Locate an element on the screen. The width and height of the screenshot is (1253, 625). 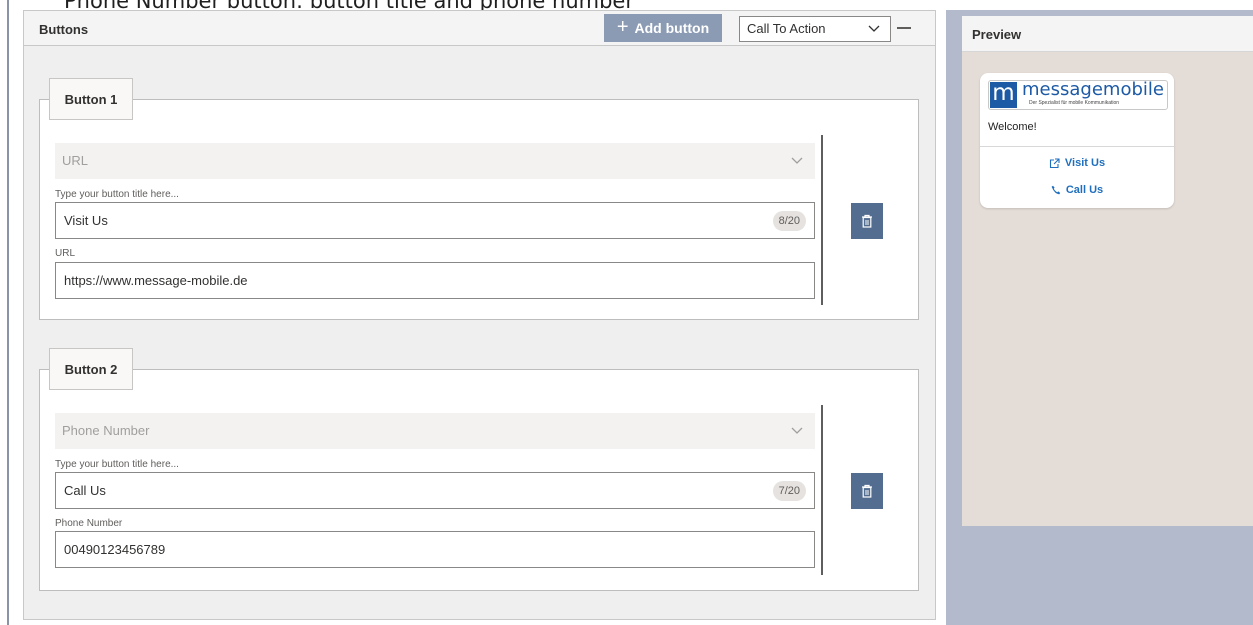
logo-wordmark: messagemobile is located at coordinates (1093, 89).